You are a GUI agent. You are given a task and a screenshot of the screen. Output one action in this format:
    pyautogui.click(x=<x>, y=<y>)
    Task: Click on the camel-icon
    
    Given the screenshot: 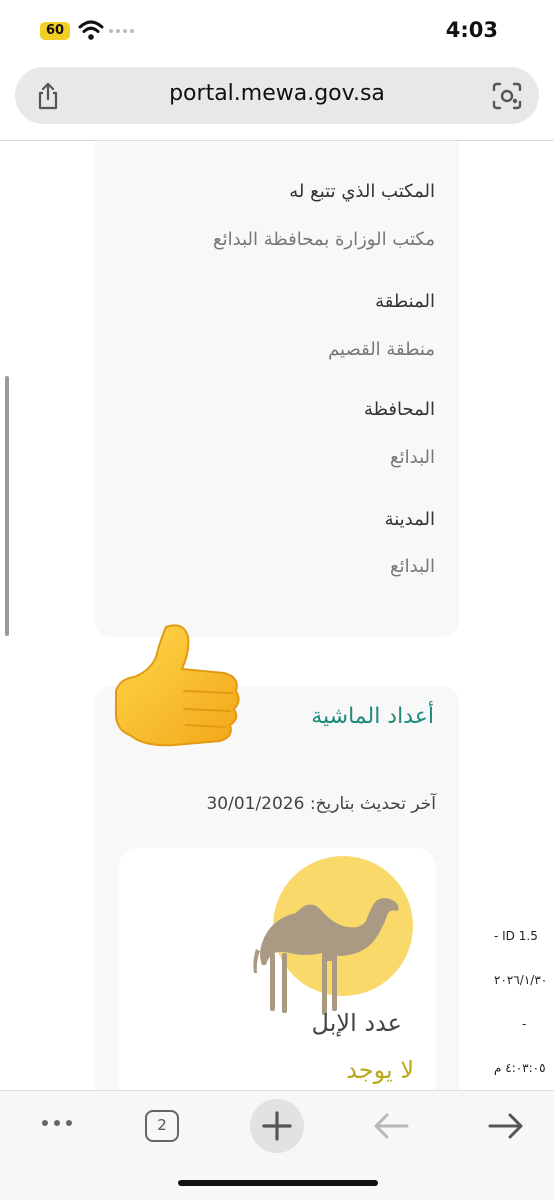 What is the action you would take?
    pyautogui.click(x=326, y=956)
    